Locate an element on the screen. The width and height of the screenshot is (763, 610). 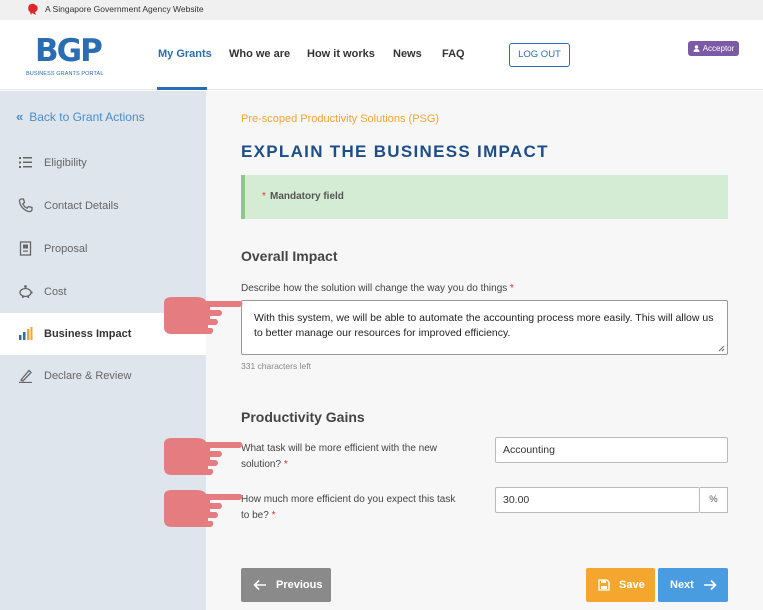
task-input: Accounting is located at coordinates (611, 450).